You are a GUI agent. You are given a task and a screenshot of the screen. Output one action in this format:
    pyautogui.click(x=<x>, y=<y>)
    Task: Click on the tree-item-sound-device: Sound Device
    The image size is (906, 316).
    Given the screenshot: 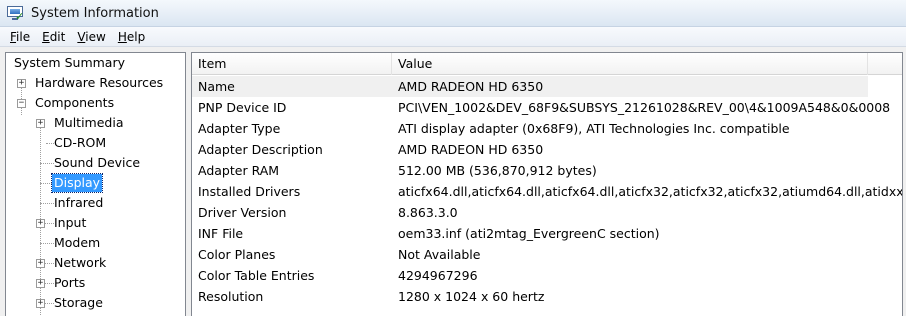 What is the action you would take?
    pyautogui.click(x=97, y=163)
    